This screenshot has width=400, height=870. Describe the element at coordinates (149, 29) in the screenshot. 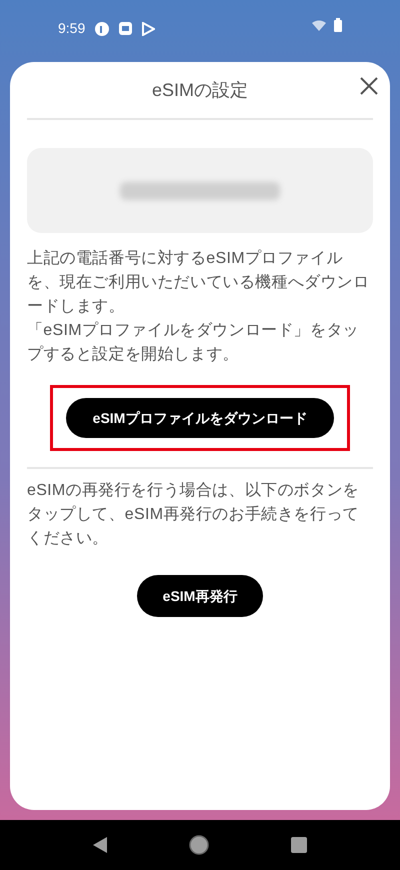

I see `play-icon` at that location.